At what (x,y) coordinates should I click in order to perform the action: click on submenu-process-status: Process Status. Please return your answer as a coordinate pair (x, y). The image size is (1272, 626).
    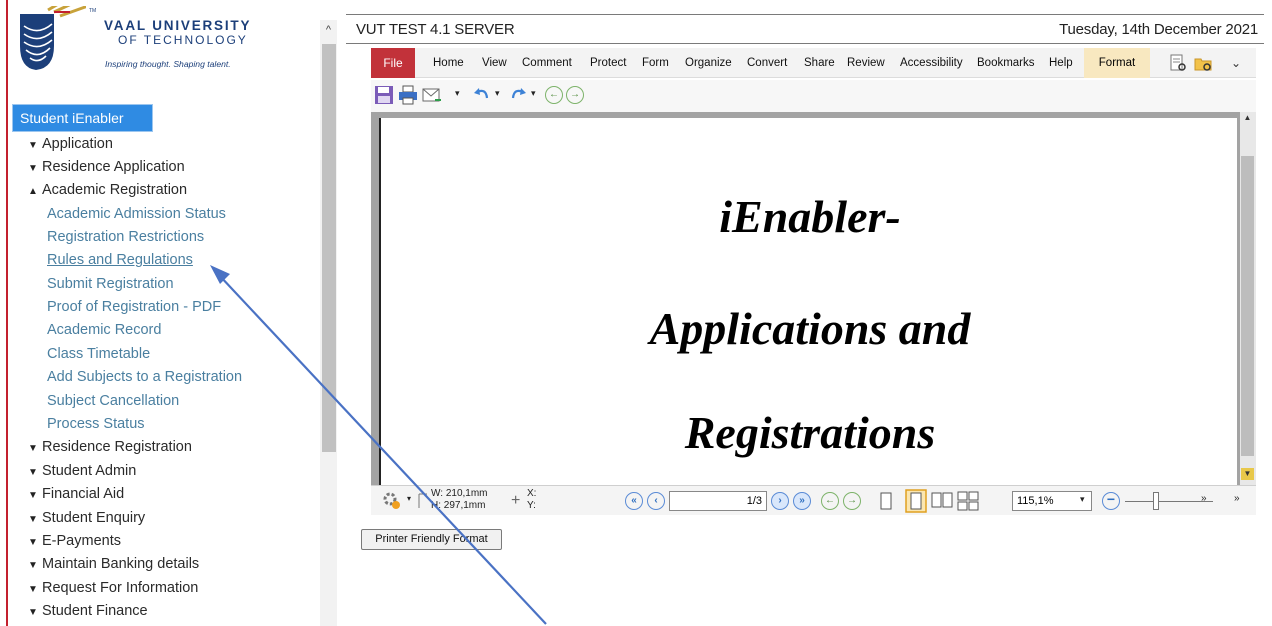
    Looking at the image, I should click on (96, 424).